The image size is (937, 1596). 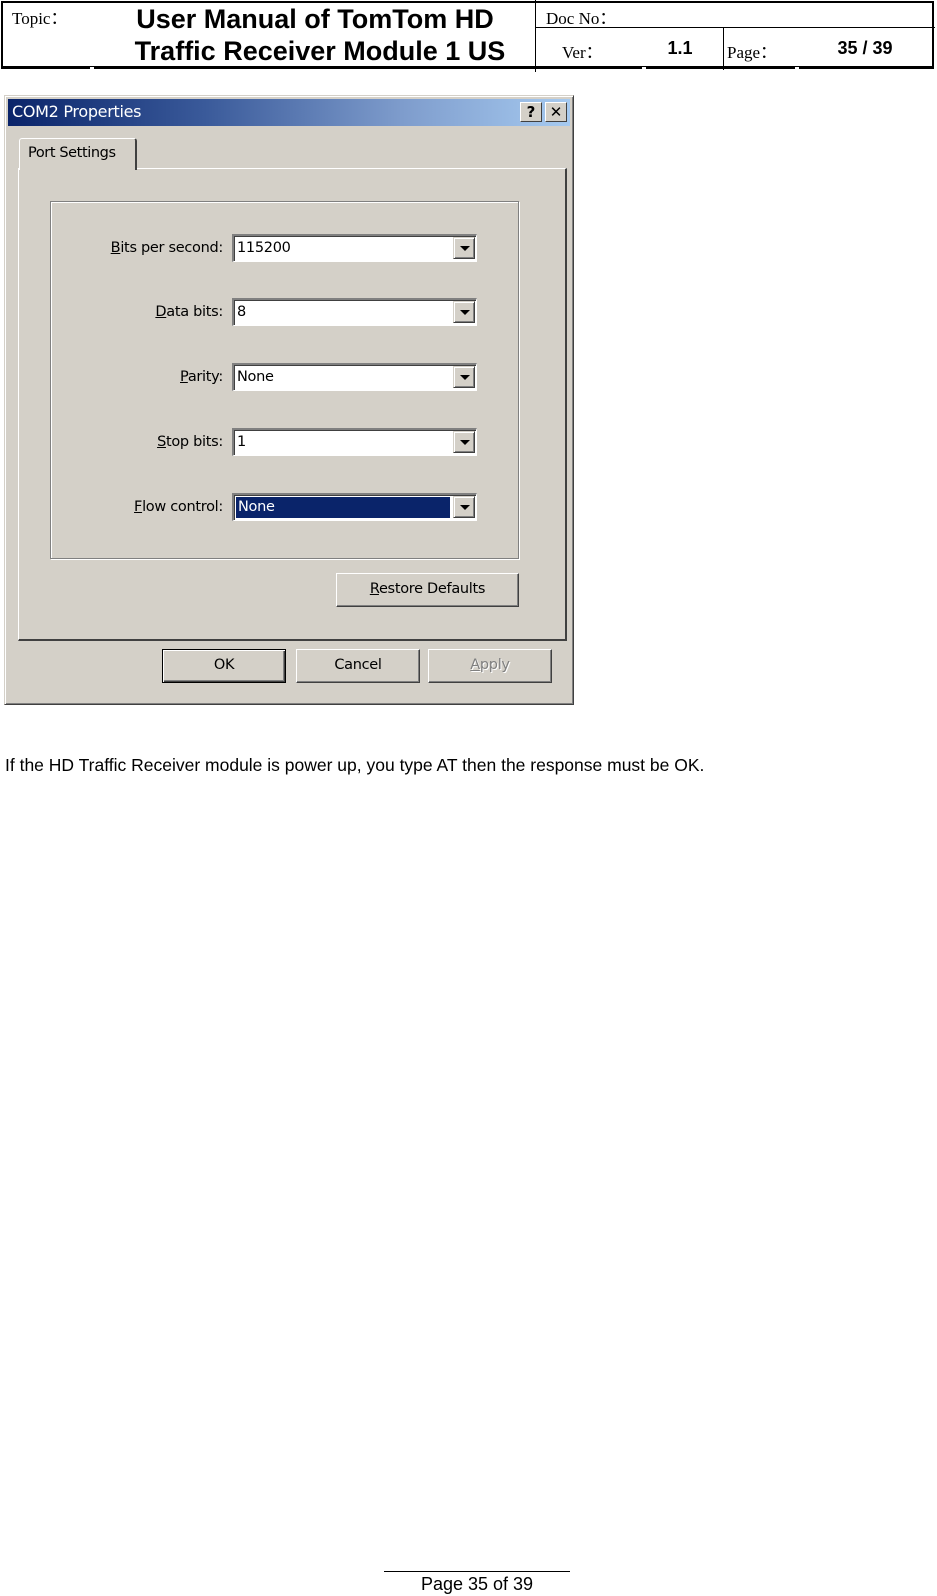 What do you see at coordinates (161, 312) in the screenshot?
I see `mnemonic: D` at bounding box center [161, 312].